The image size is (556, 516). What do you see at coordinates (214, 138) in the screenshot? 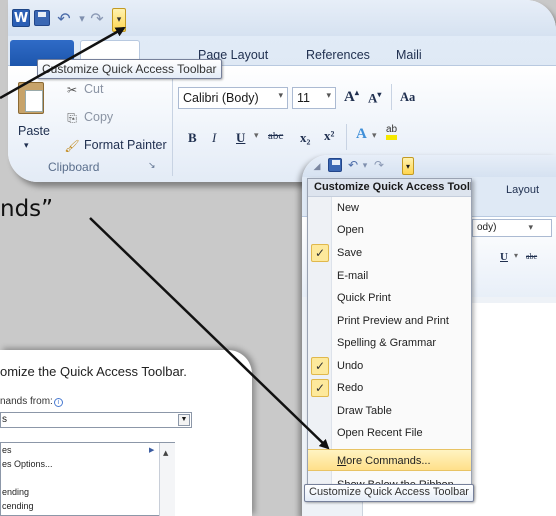
I see `italic-button: I` at bounding box center [214, 138].